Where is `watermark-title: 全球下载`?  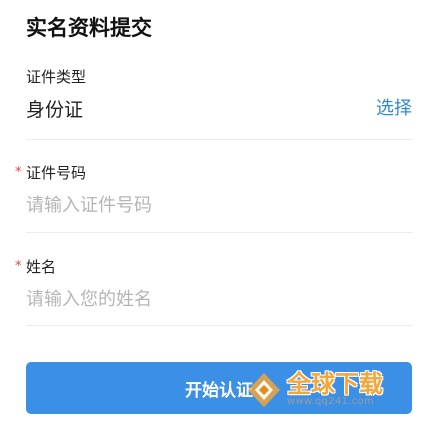 watermark-title: 全球下载 is located at coordinates (335, 384).